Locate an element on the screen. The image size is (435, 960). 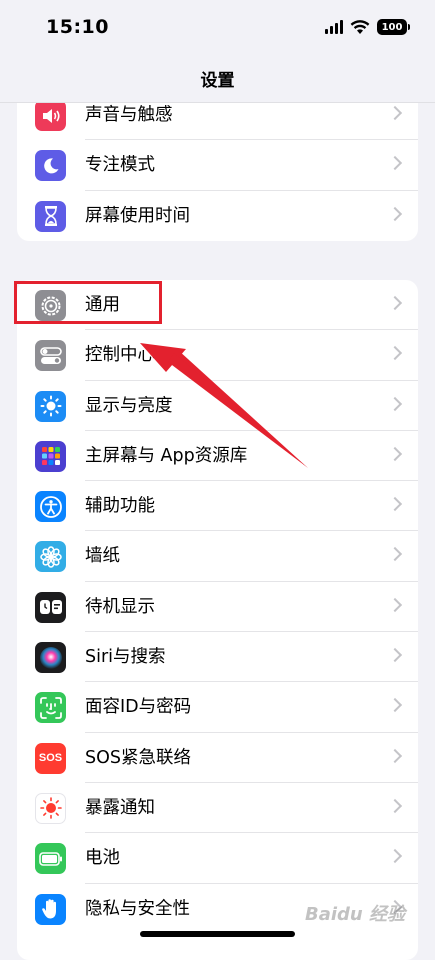
home-indicator is located at coordinates (217, 934).